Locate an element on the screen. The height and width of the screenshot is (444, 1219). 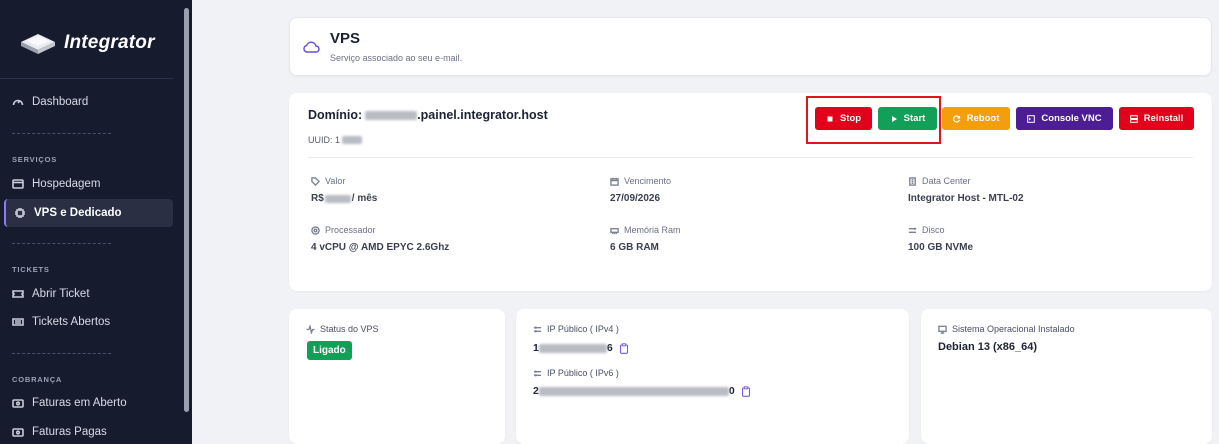
sidebar-item-faturas-pagas: Faturas Pagas is located at coordinates (59, 432).